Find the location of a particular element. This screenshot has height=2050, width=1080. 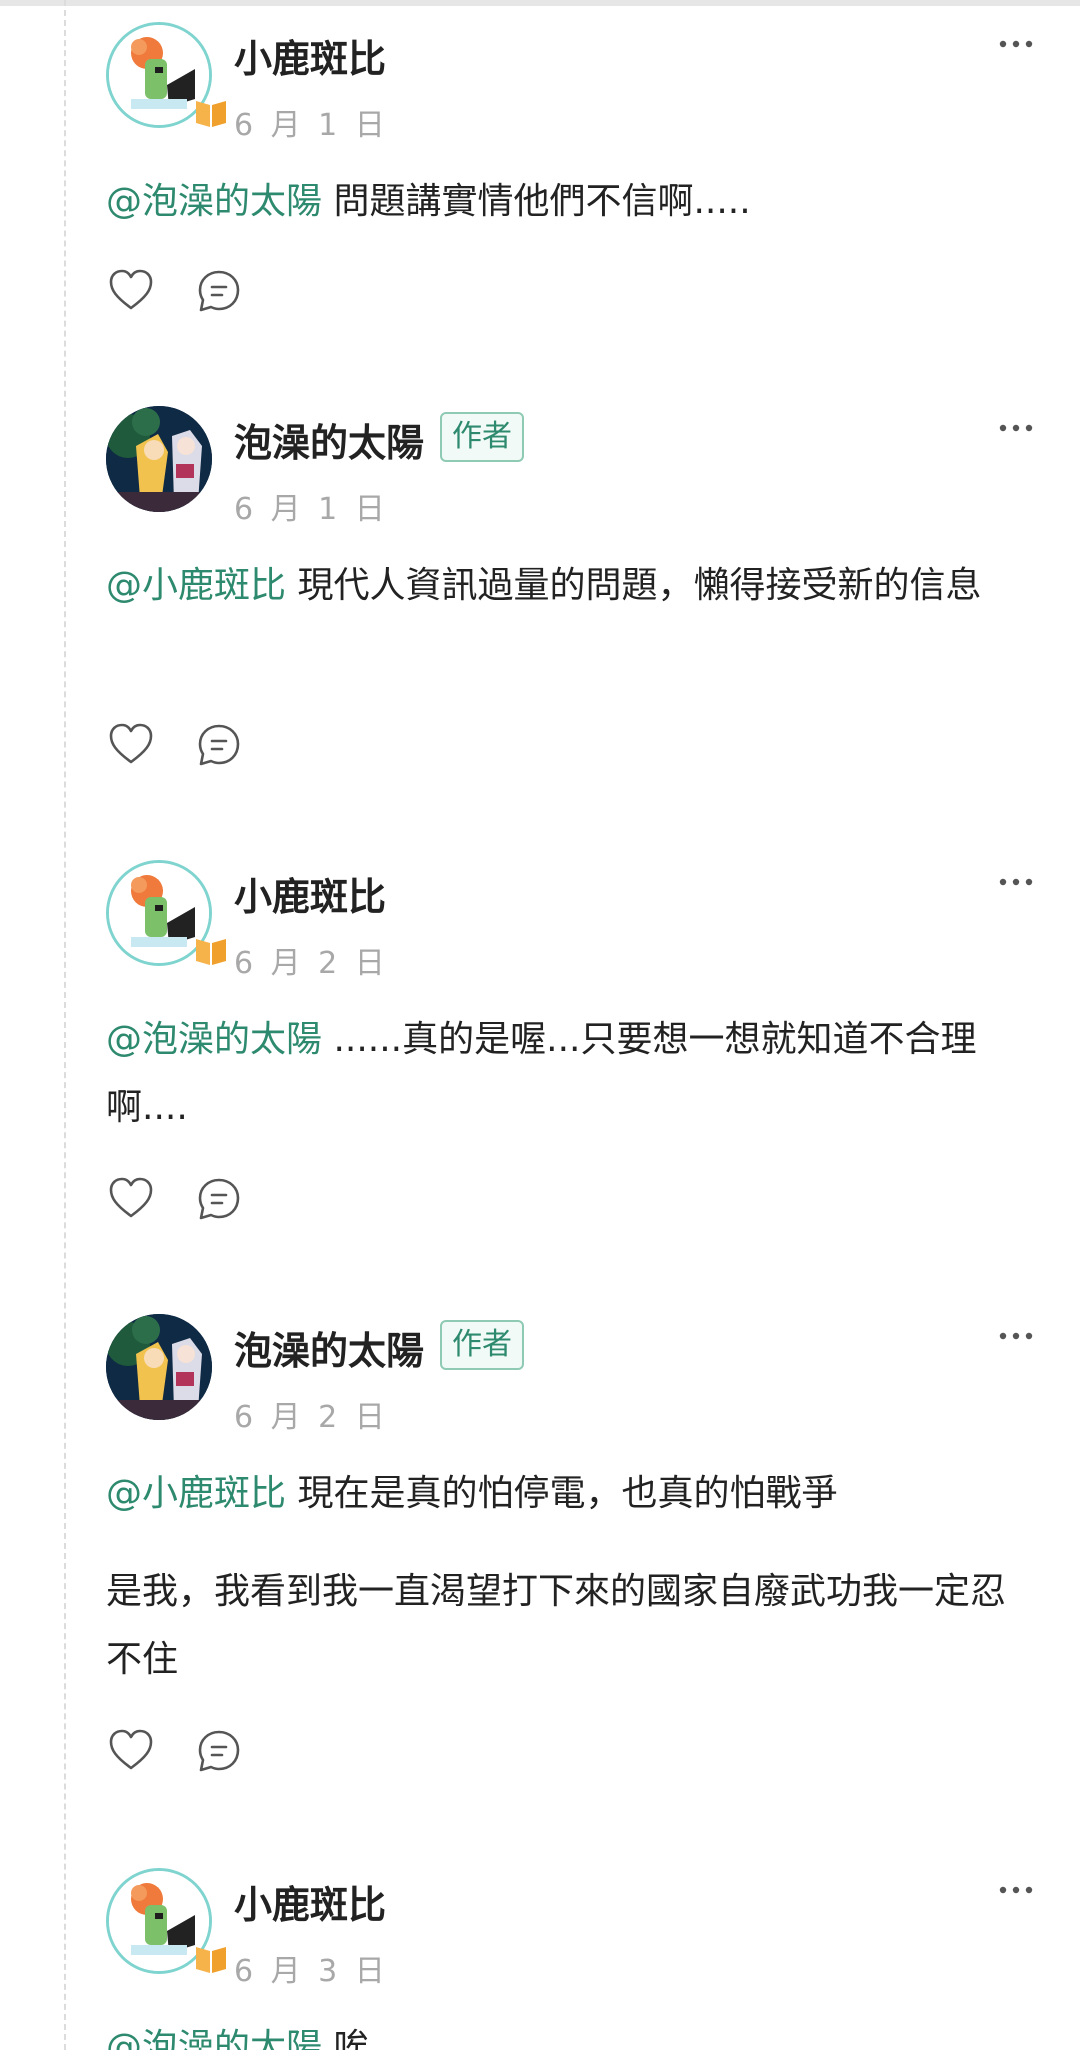

top-divider is located at coordinates (540, 3).